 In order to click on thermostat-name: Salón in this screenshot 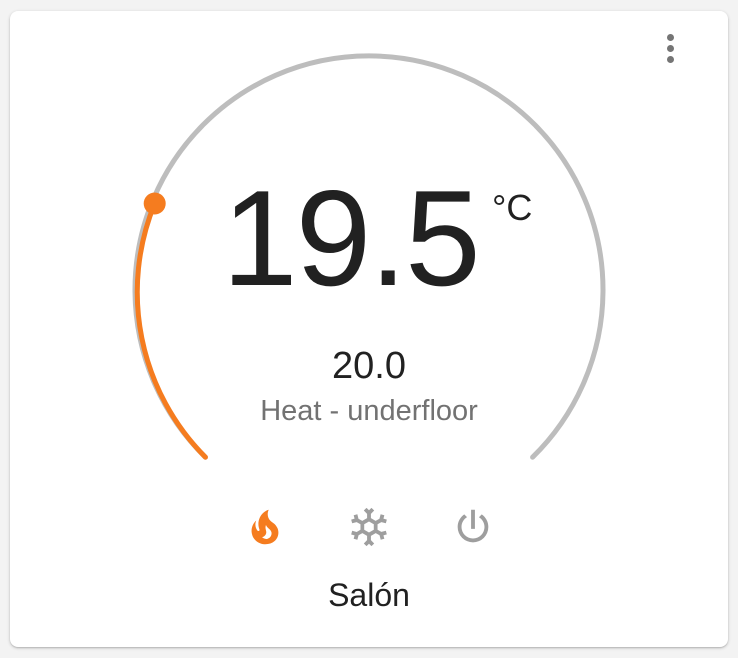, I will do `click(369, 595)`.